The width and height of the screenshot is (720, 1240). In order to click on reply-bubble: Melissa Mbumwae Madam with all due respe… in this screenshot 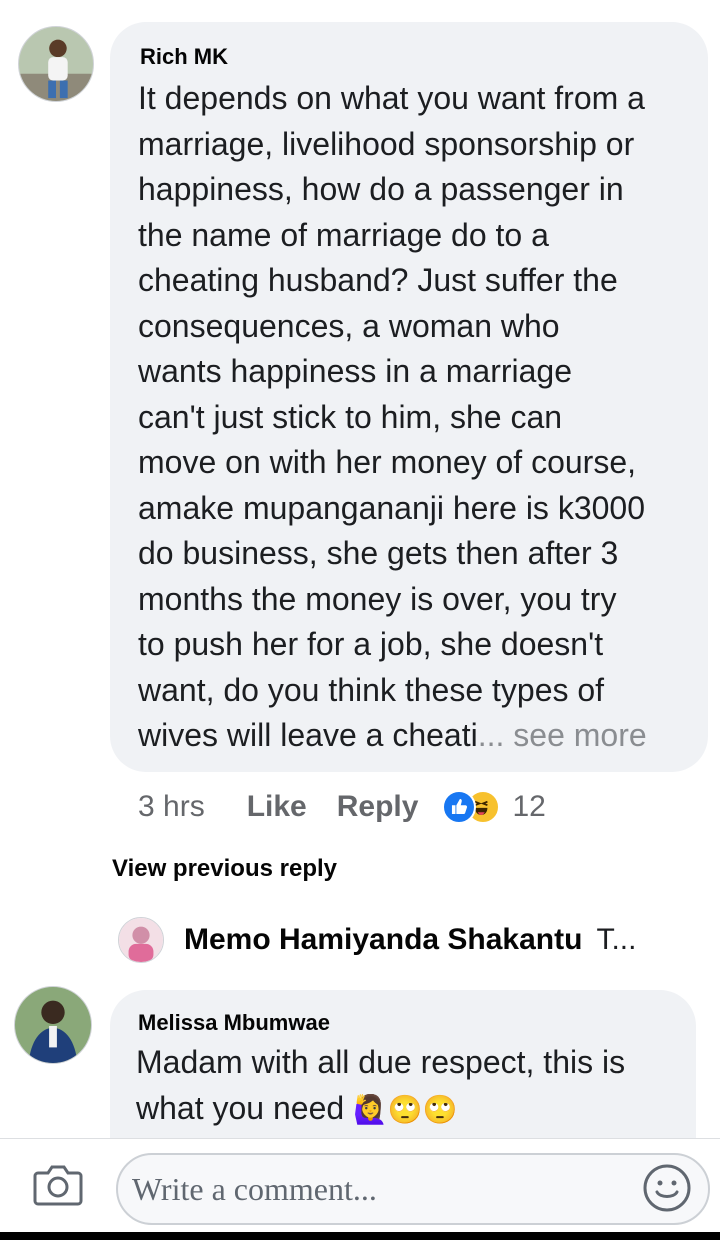, I will do `click(403, 1070)`.